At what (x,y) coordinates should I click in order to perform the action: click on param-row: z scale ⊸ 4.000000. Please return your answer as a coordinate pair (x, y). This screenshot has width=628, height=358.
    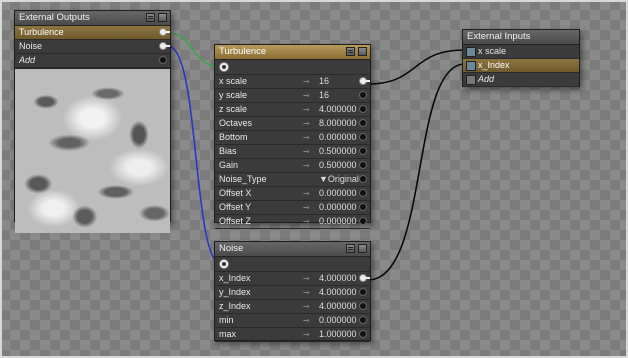
    Looking at the image, I should click on (292, 110).